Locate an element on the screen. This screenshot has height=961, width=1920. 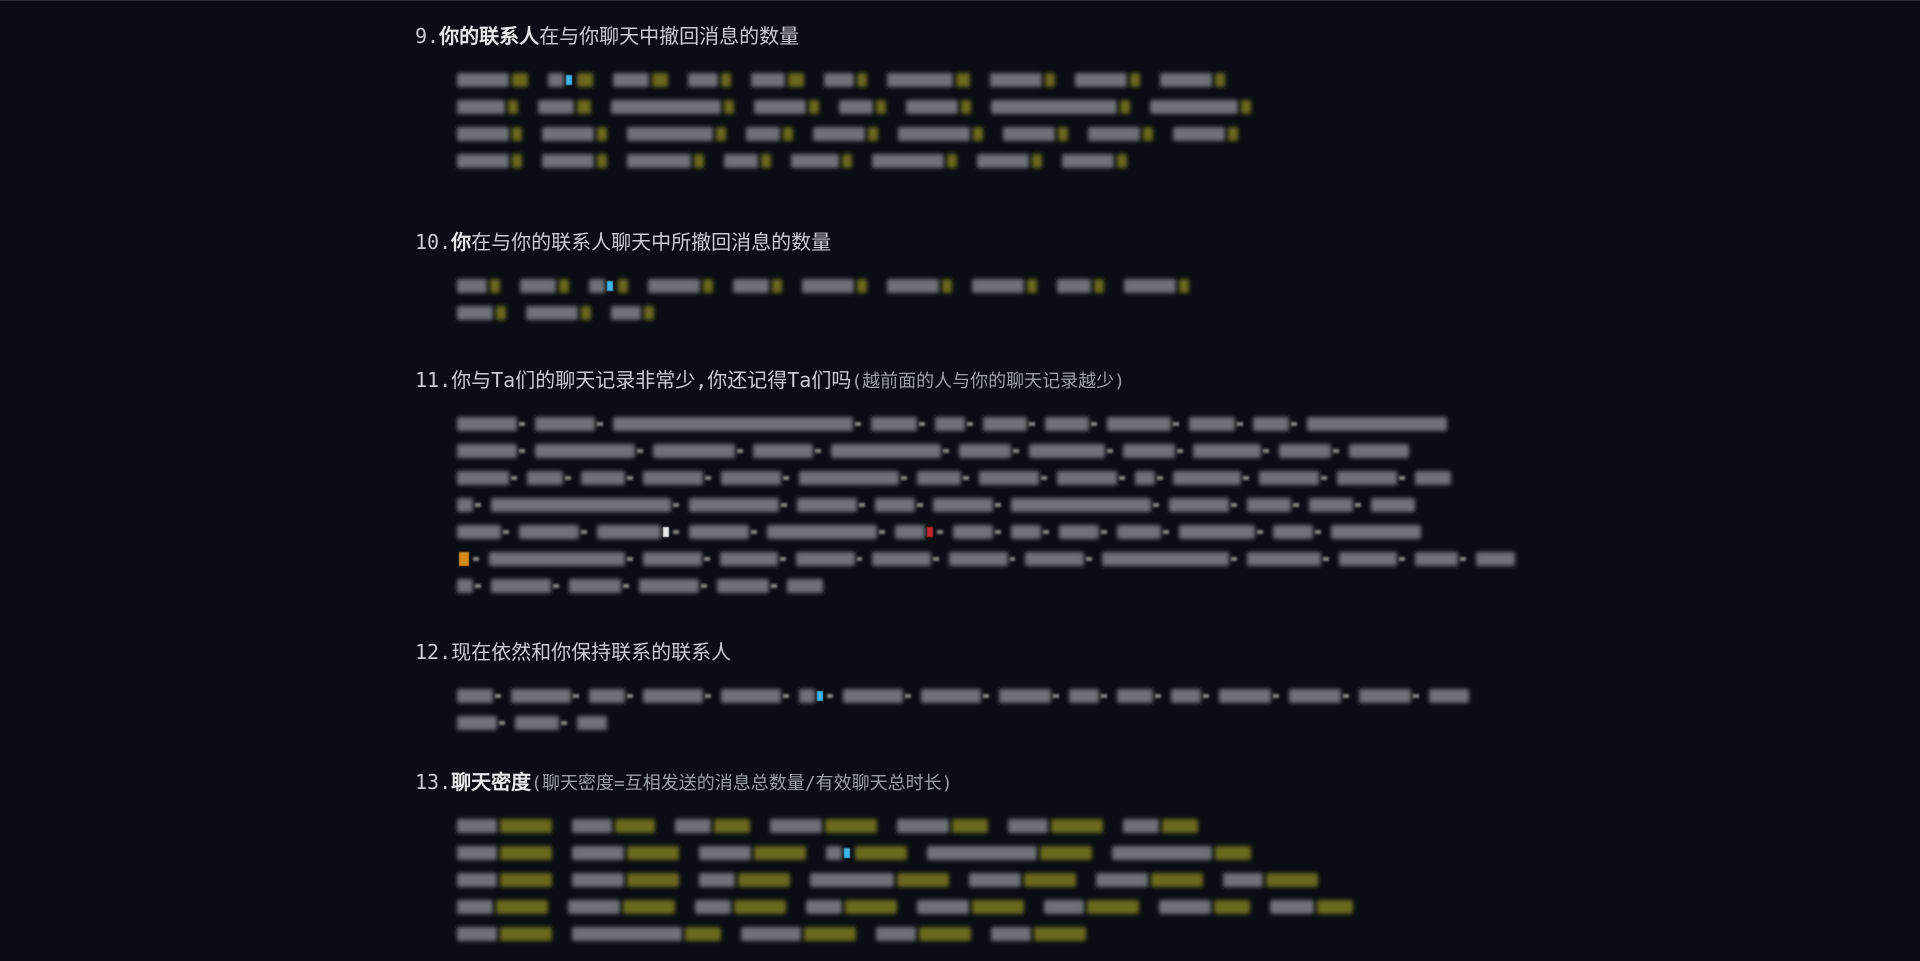
redacted-list is located at coordinates (986, 120).